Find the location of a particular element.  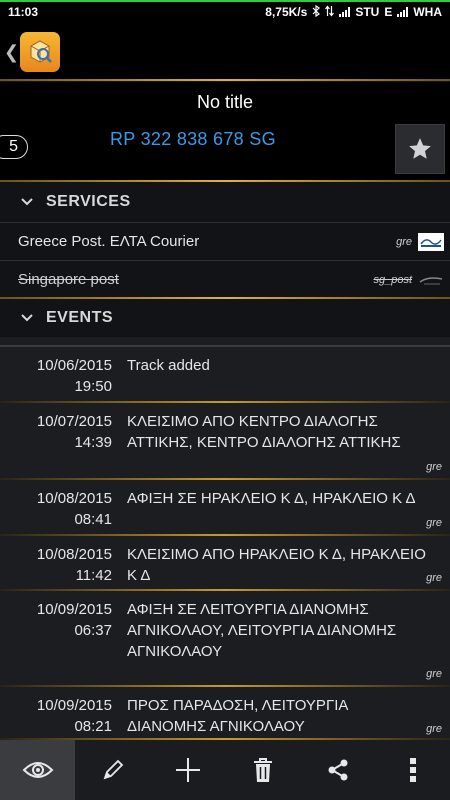

event-date: 10/06/2015 is located at coordinates (74, 365).